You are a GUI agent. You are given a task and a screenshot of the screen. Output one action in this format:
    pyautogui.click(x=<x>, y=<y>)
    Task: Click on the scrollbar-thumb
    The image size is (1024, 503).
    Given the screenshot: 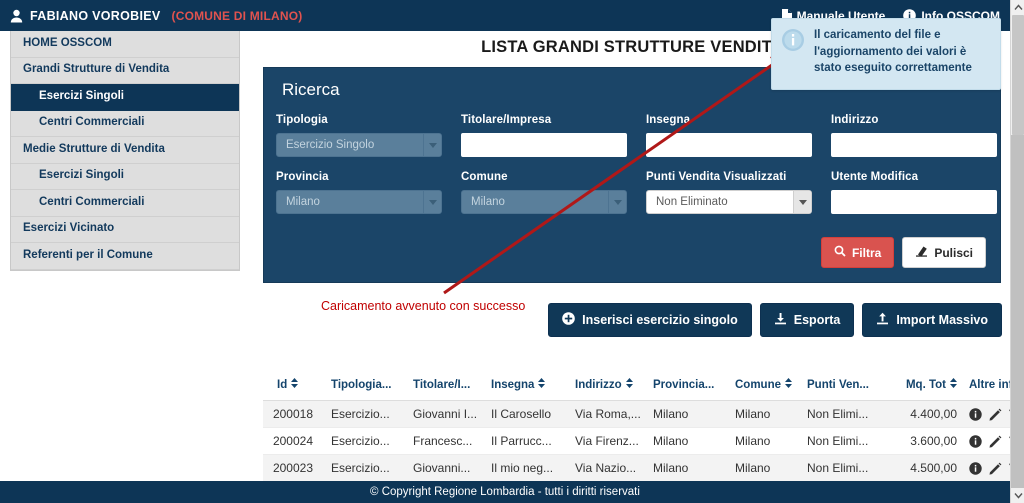 What is the action you would take?
    pyautogui.click(x=1018, y=75)
    